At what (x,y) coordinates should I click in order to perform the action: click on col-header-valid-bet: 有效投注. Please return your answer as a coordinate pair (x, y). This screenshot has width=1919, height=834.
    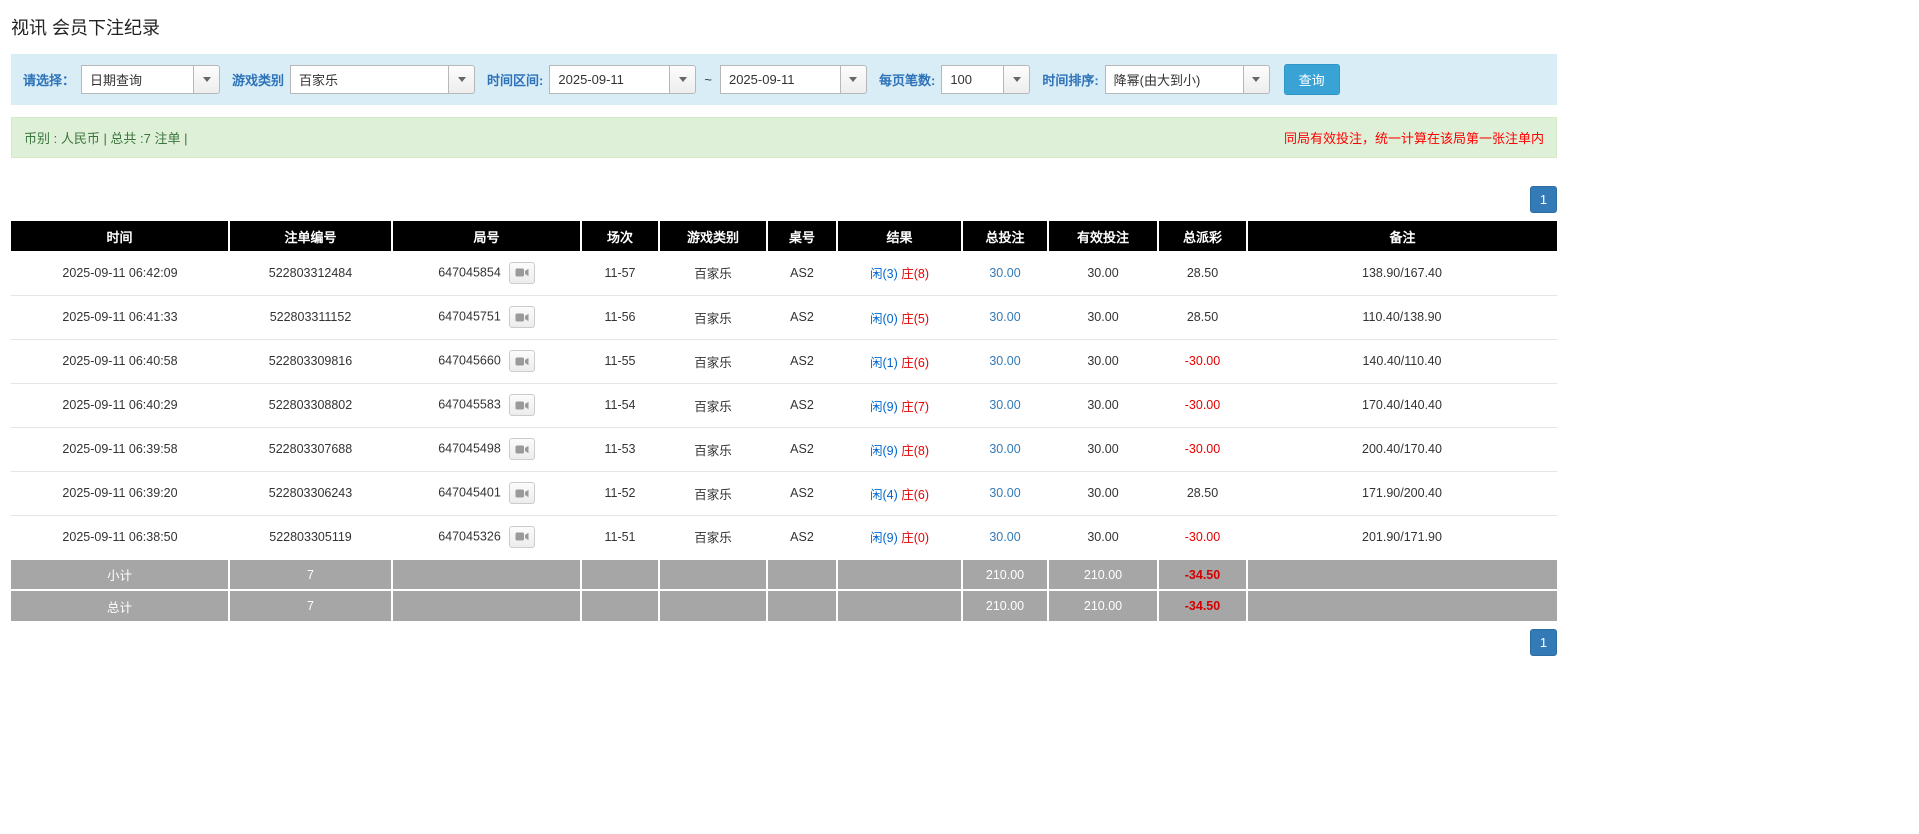
    Looking at the image, I should click on (1102, 236).